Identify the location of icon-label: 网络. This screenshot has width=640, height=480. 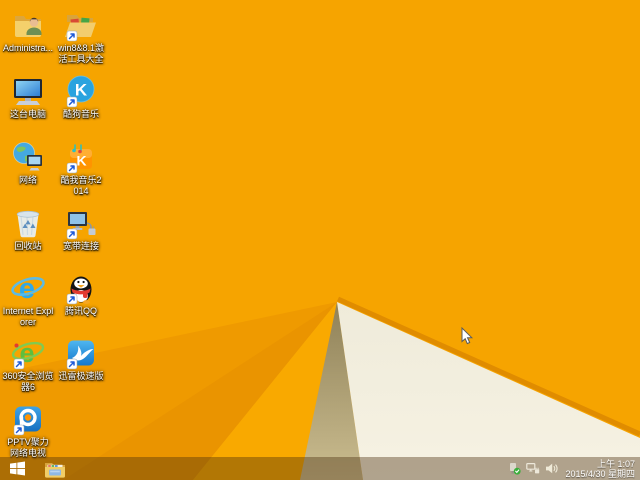
(27, 180).